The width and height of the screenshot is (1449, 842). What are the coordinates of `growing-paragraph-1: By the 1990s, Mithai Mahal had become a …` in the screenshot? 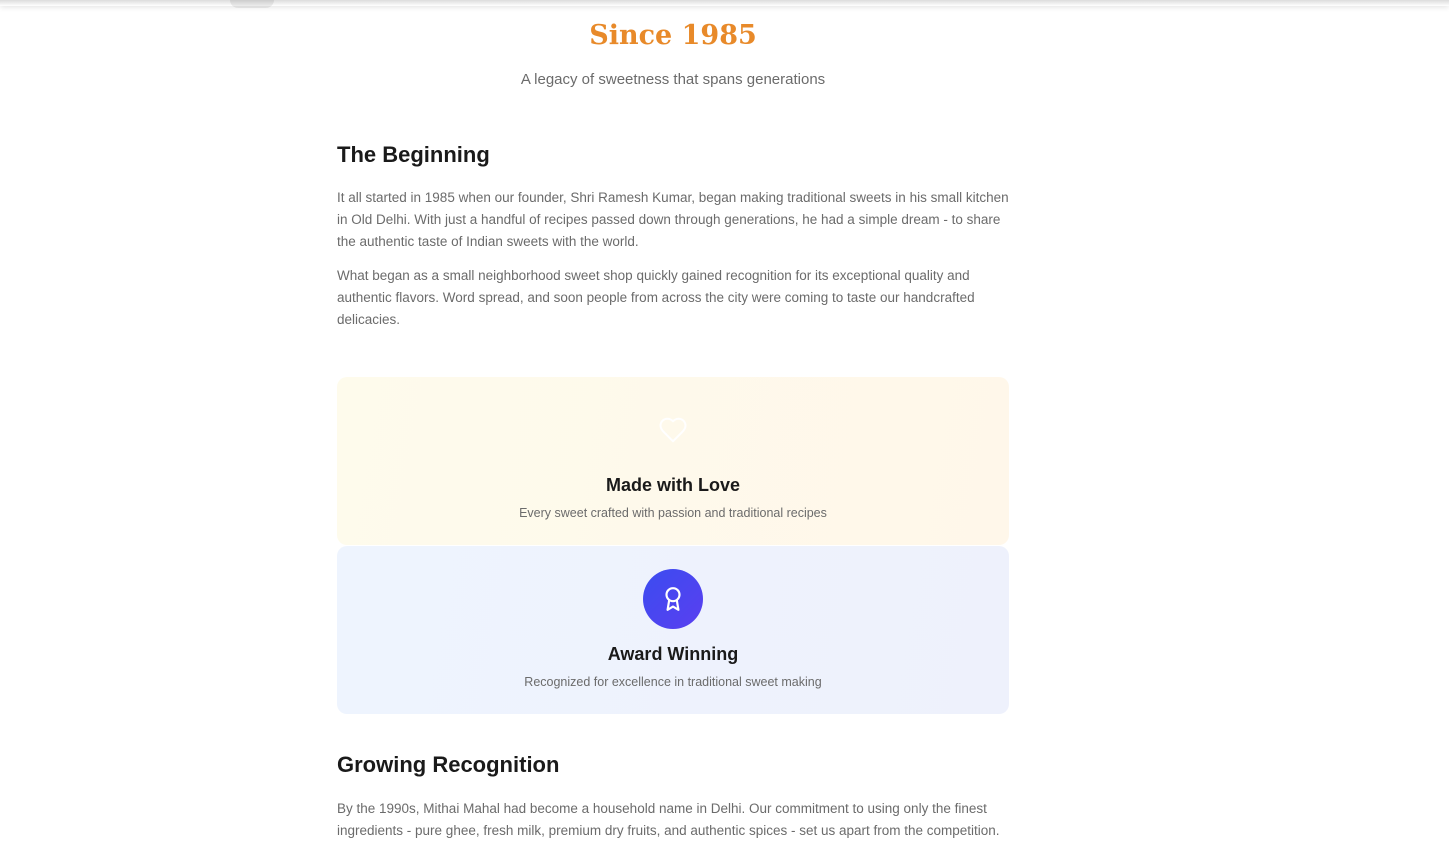 It's located at (668, 819).